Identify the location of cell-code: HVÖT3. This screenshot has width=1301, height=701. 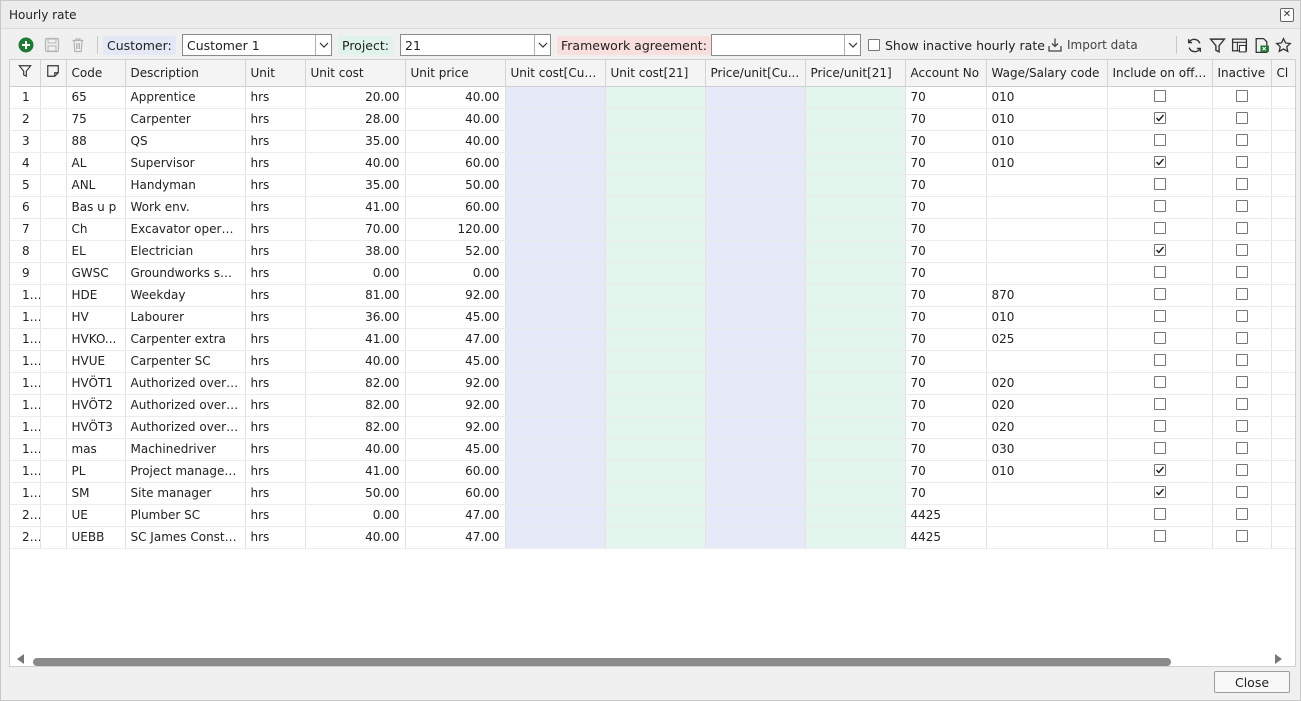
(96, 427).